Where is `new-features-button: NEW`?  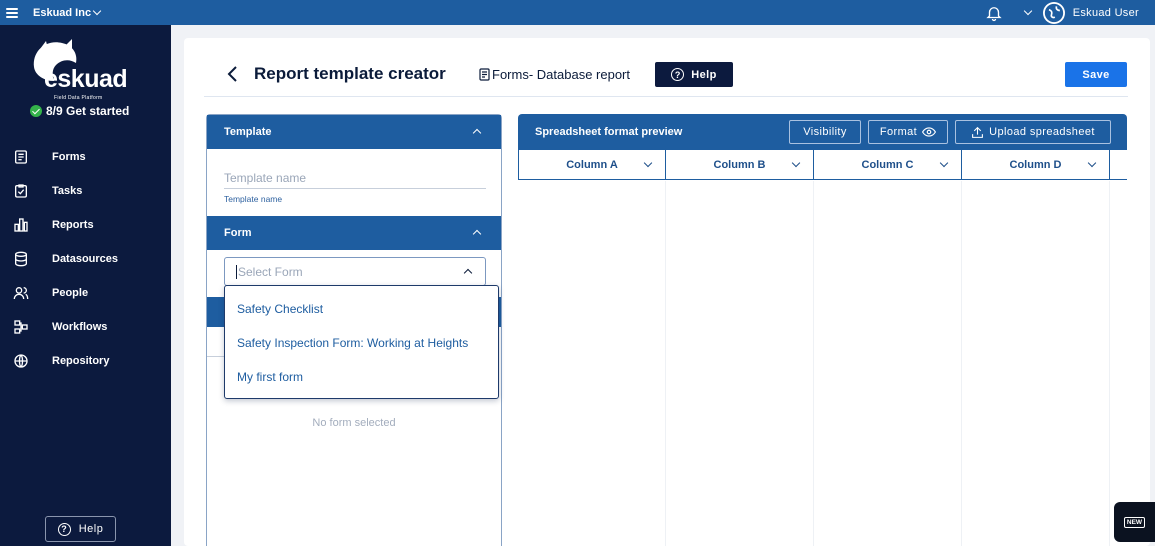 new-features-button: NEW is located at coordinates (1134, 522).